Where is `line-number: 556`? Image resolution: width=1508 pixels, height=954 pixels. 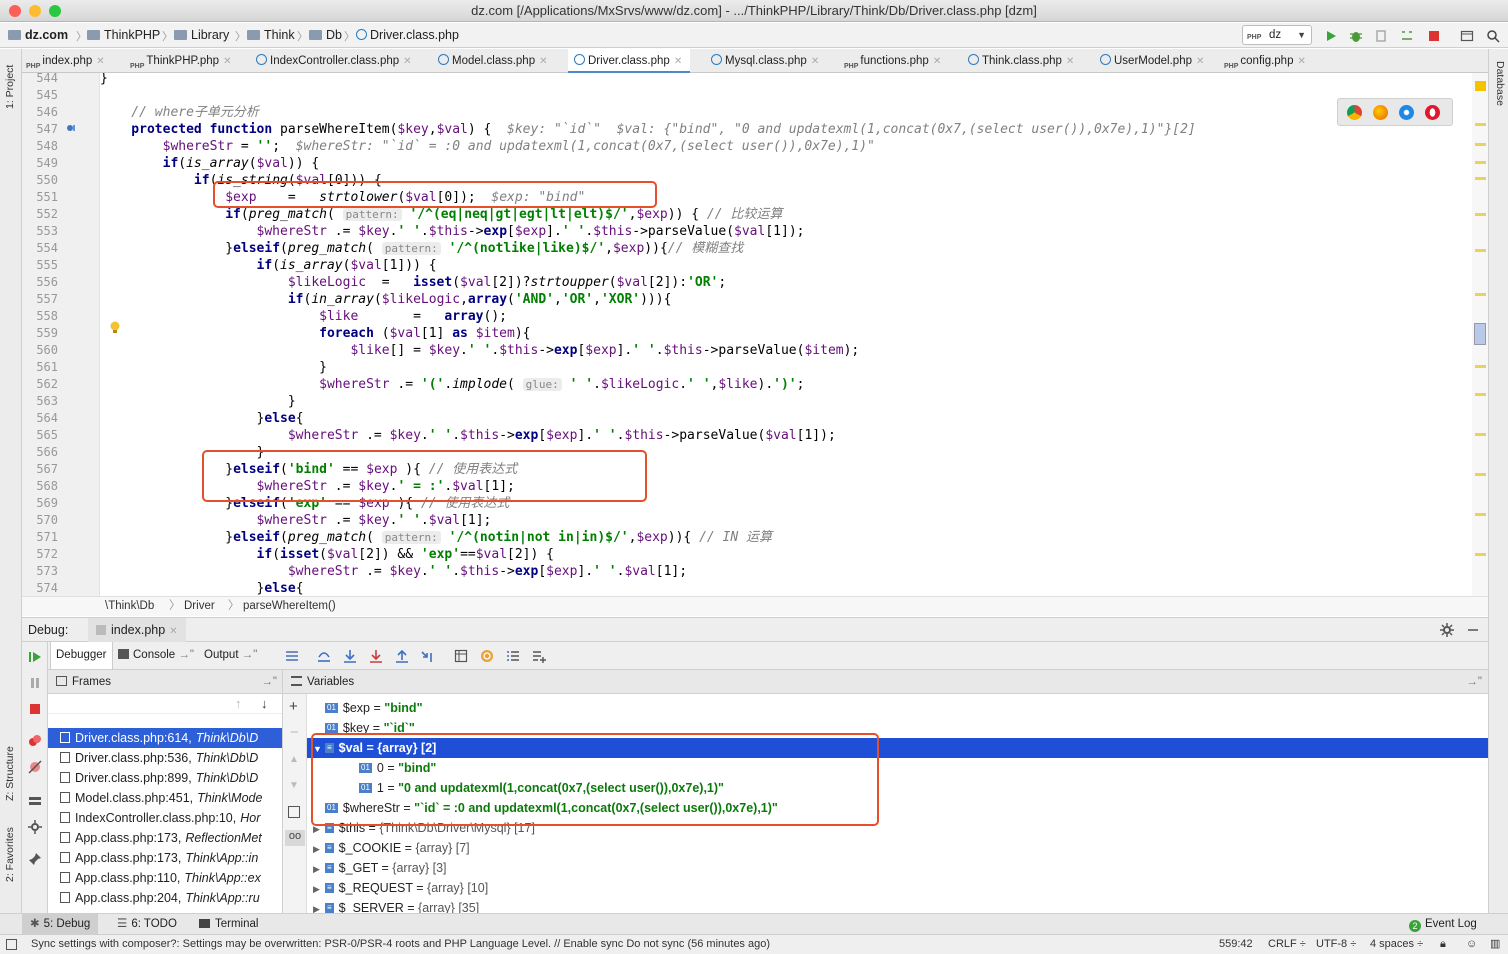 line-number: 556 is located at coordinates (40, 282).